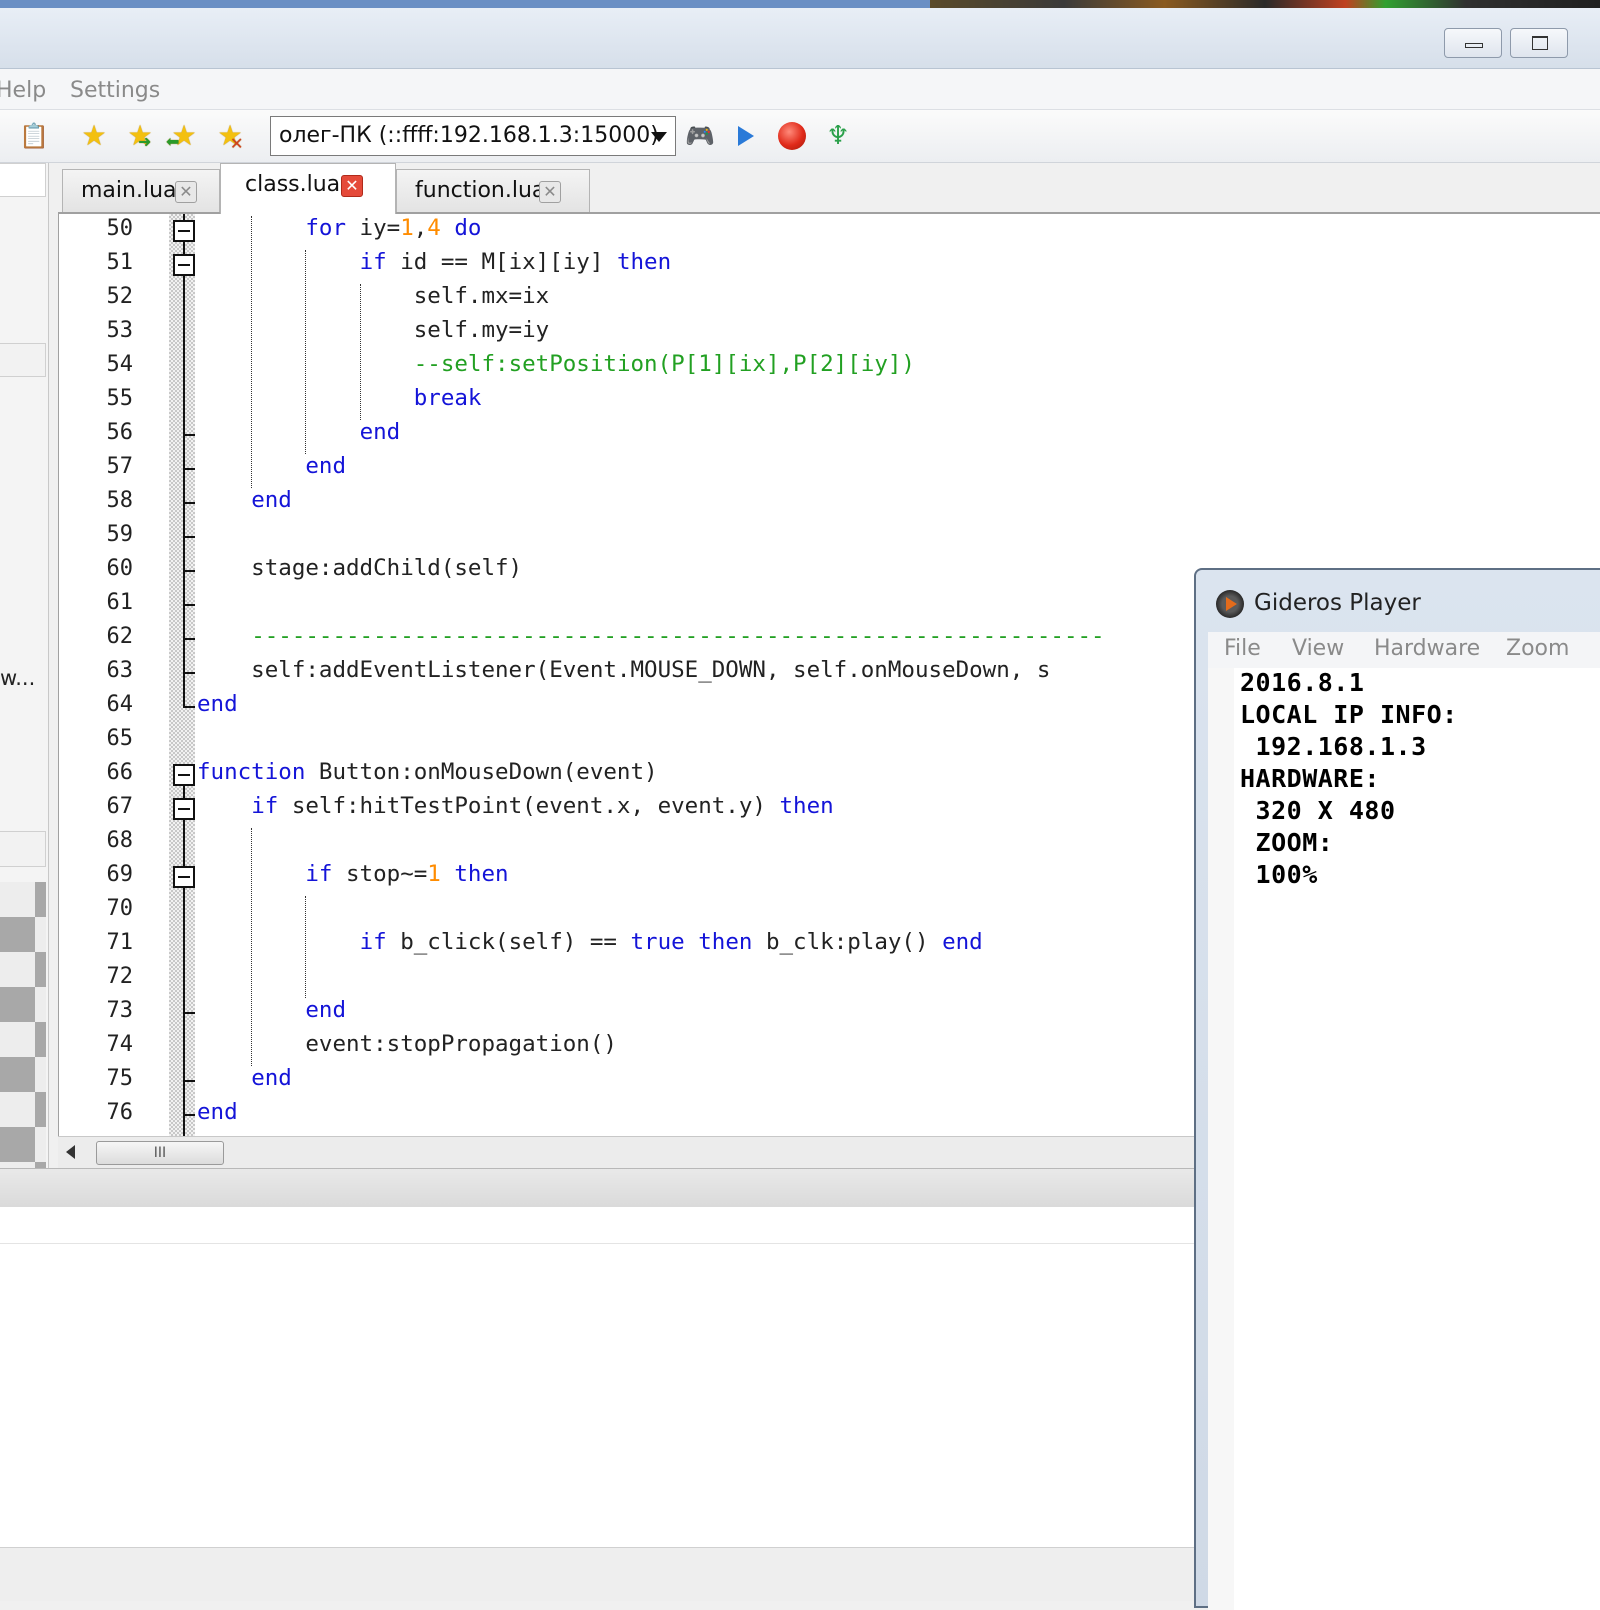 The height and width of the screenshot is (1610, 1600). Describe the element at coordinates (1537, 648) in the screenshot. I see `player-menu-zoom: Zoom` at that location.